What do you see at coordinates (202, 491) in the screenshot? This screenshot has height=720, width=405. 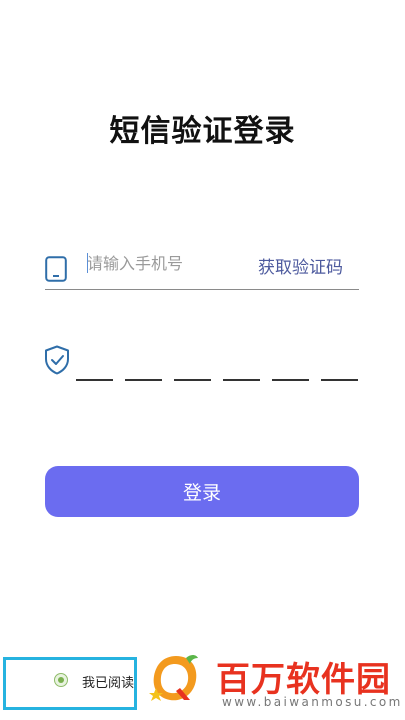 I see `login-button: 登录` at bounding box center [202, 491].